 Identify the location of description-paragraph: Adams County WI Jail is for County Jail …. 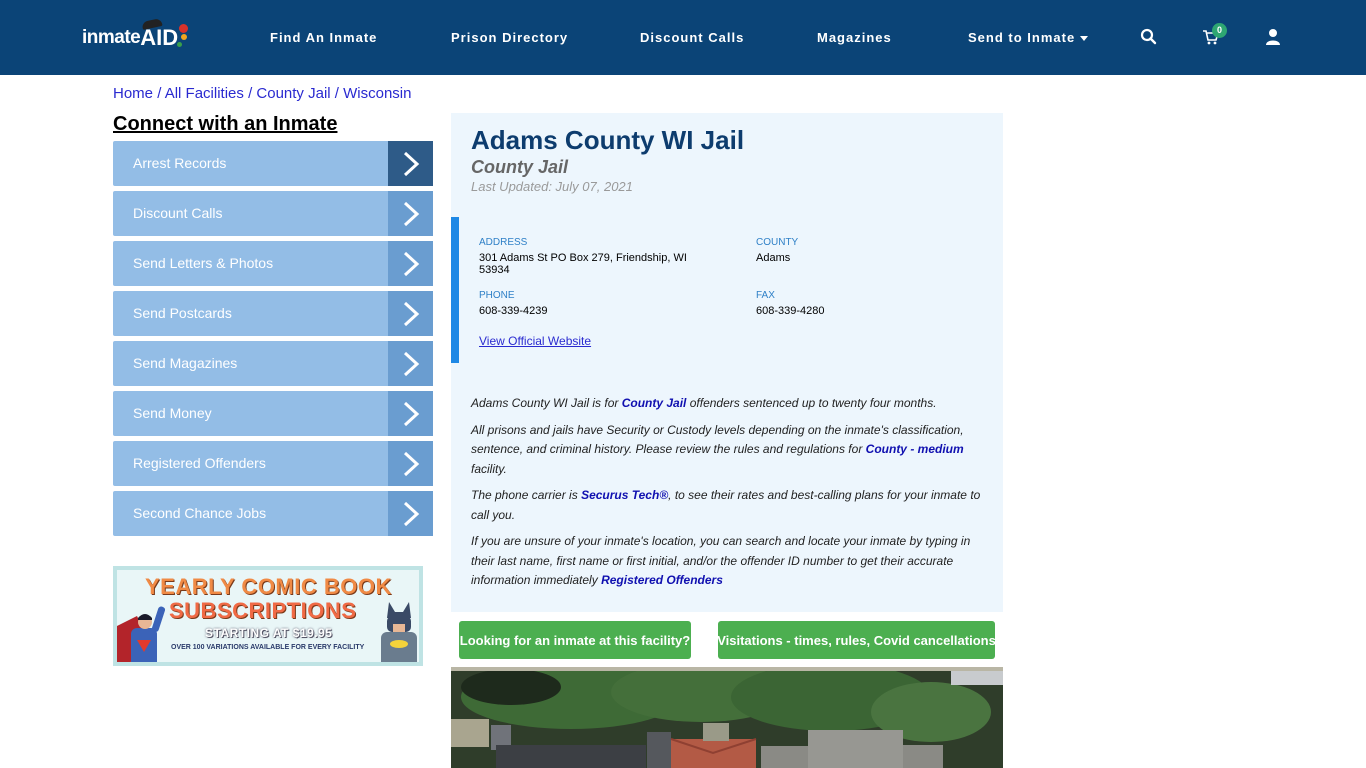
(726, 404).